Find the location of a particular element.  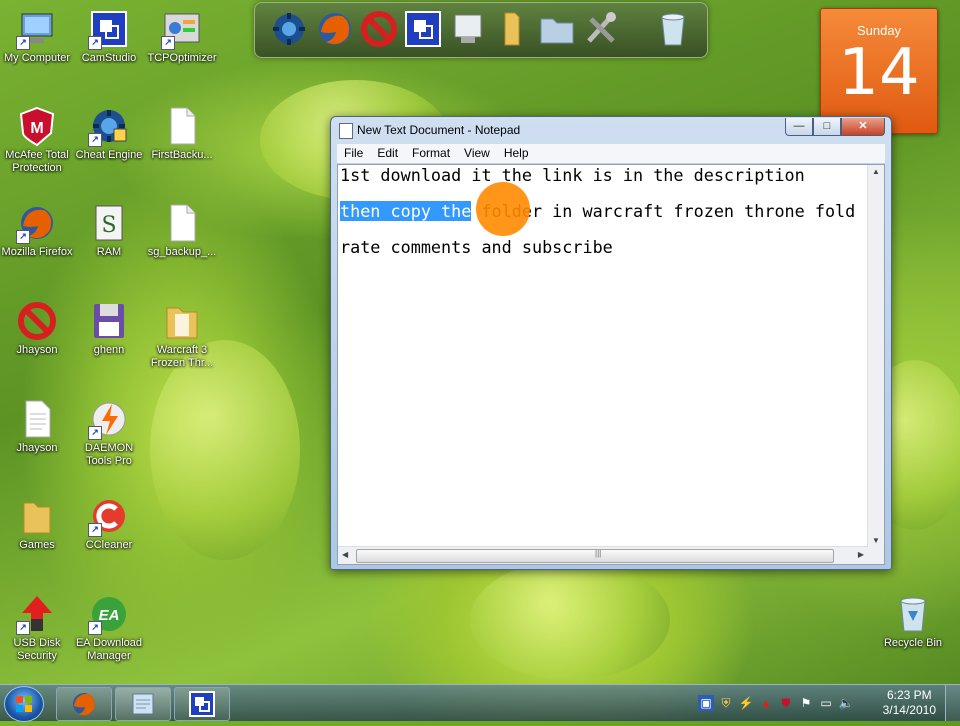

desktop-icon-my-computer: ↗ My Computer is located at coordinates (37, 36).